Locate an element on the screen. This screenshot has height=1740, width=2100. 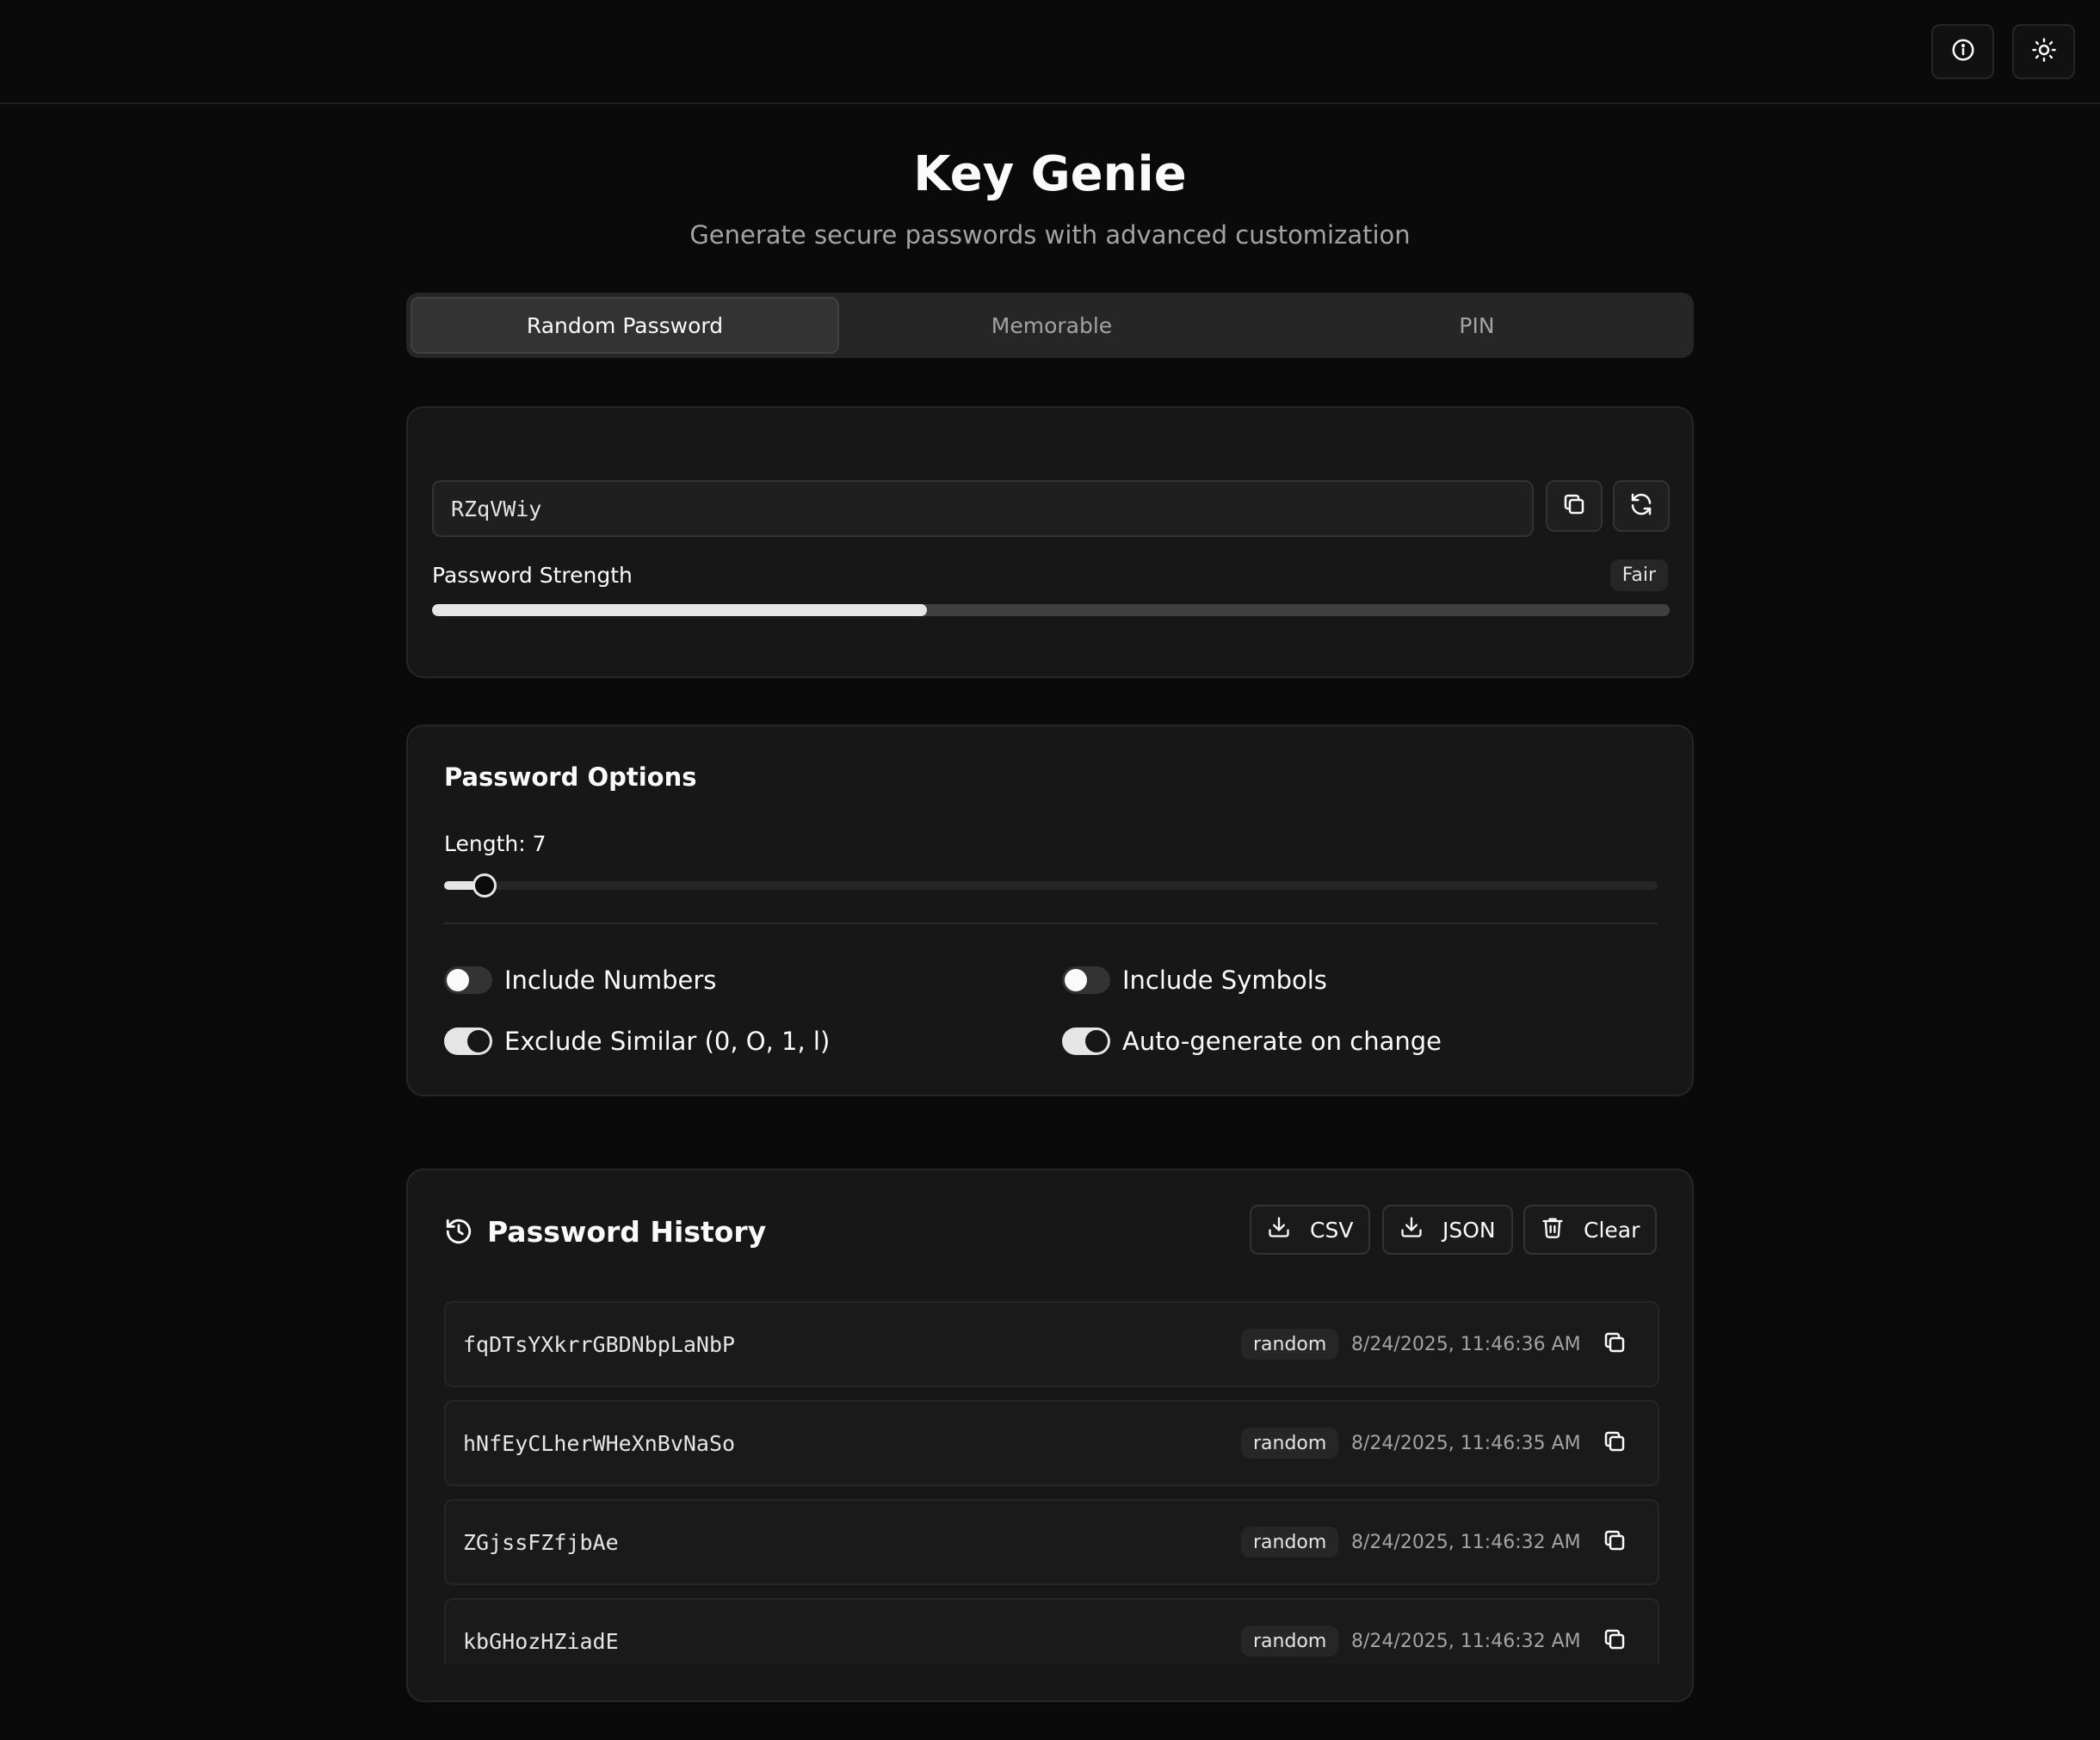
export-csv-label: CSV is located at coordinates (1332, 1230).